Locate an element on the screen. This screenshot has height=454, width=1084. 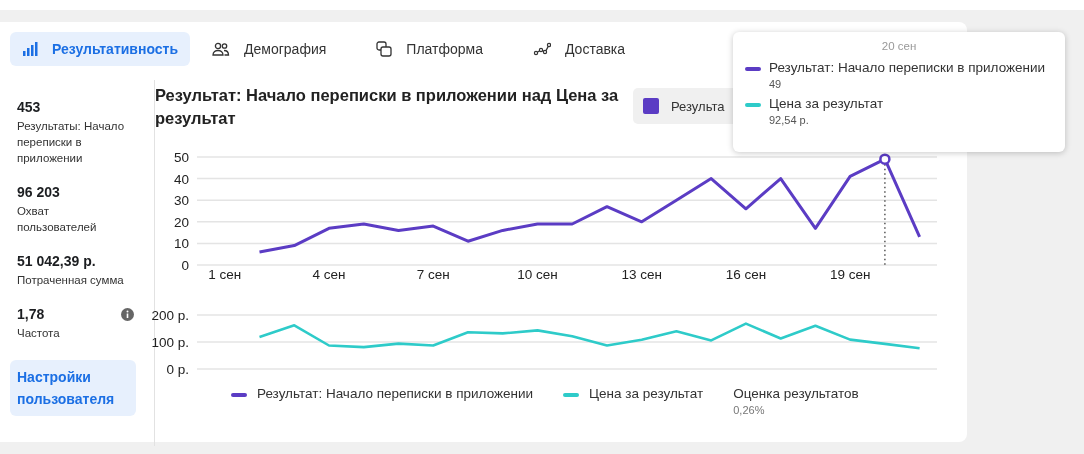
tab: Доставка is located at coordinates (579, 49).